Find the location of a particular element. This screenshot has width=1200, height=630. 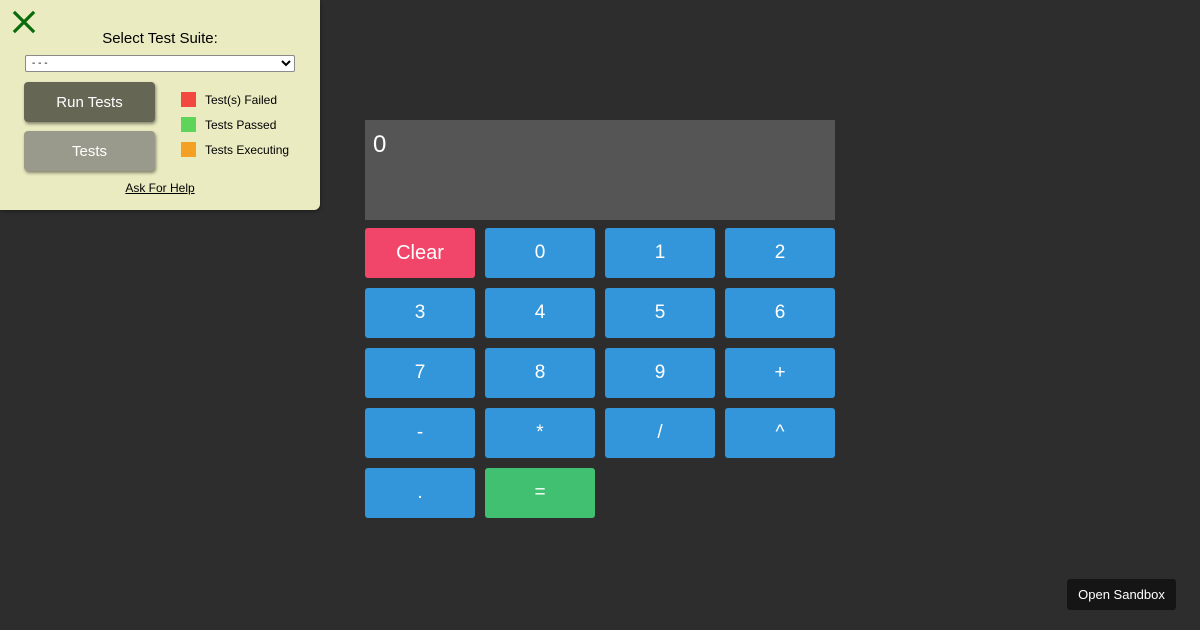

run-tests-button: Run Tests is located at coordinates (89, 102).